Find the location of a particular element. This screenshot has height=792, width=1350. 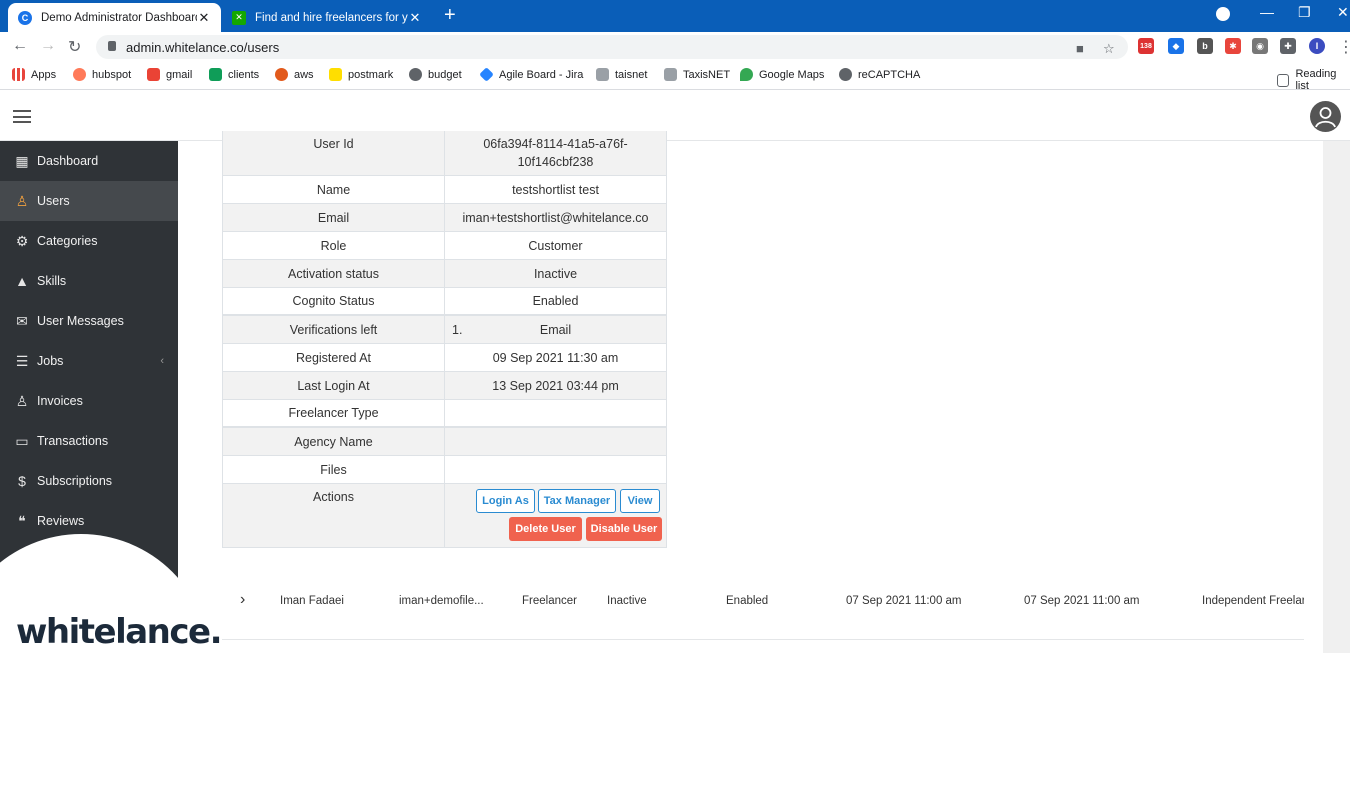

detail-row-cognito-status: Cognito Status Enabled is located at coordinates (444, 302).